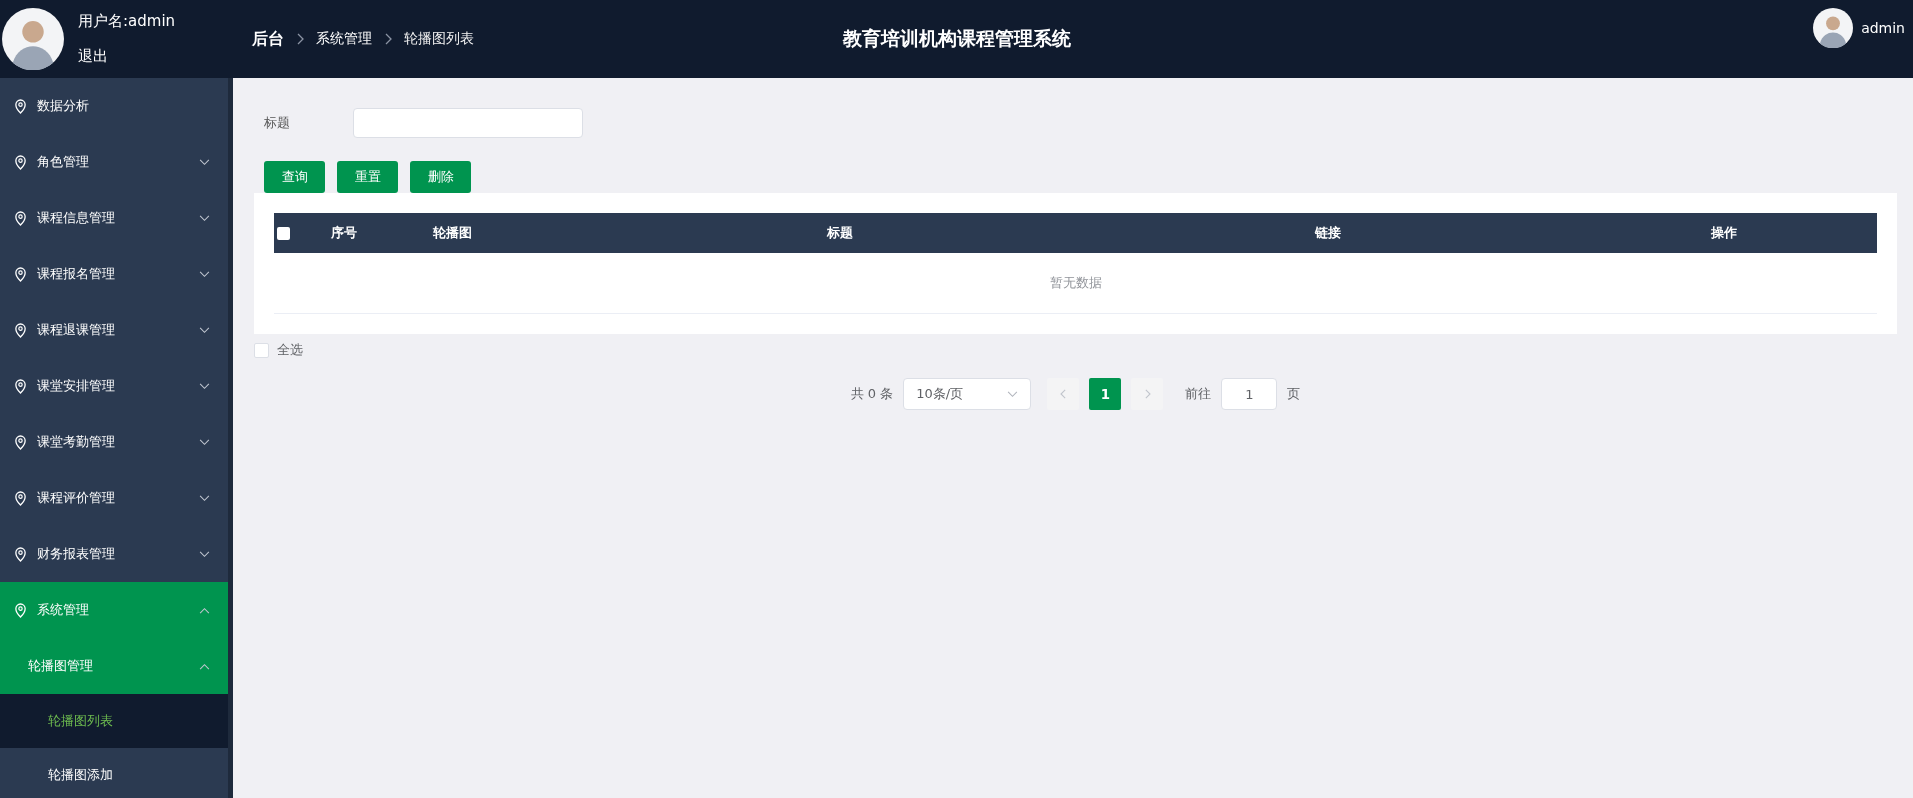 This screenshot has width=1913, height=798. What do you see at coordinates (1327, 233) in the screenshot?
I see `column-header: 链接` at bounding box center [1327, 233].